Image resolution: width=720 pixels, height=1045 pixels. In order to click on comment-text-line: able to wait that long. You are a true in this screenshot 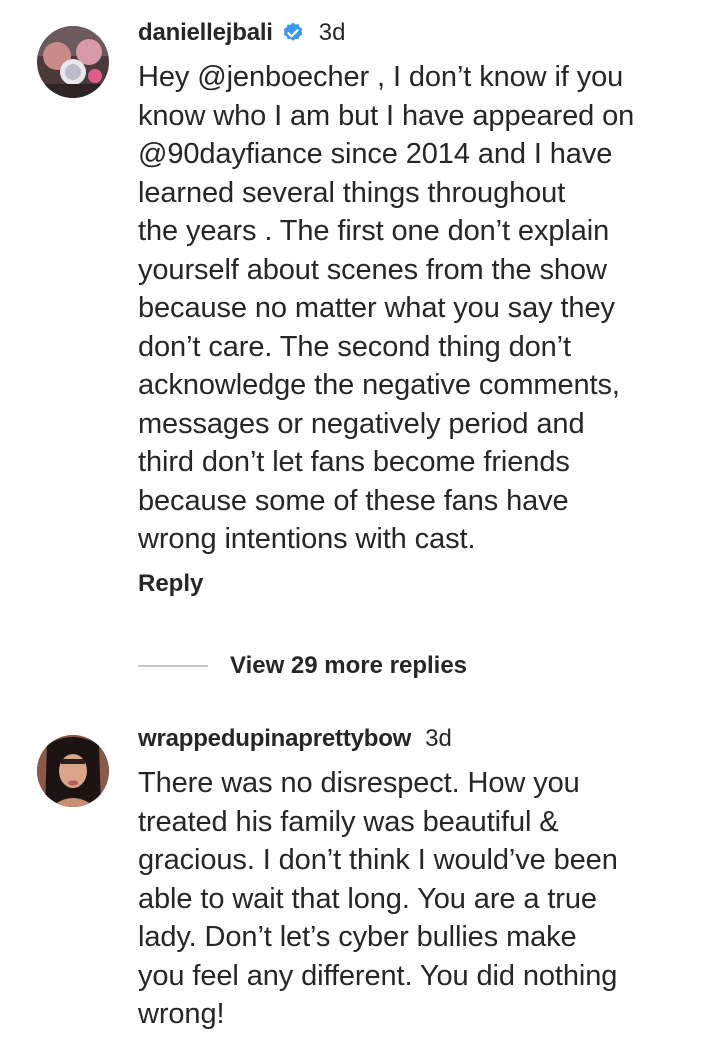, I will do `click(367, 898)`.